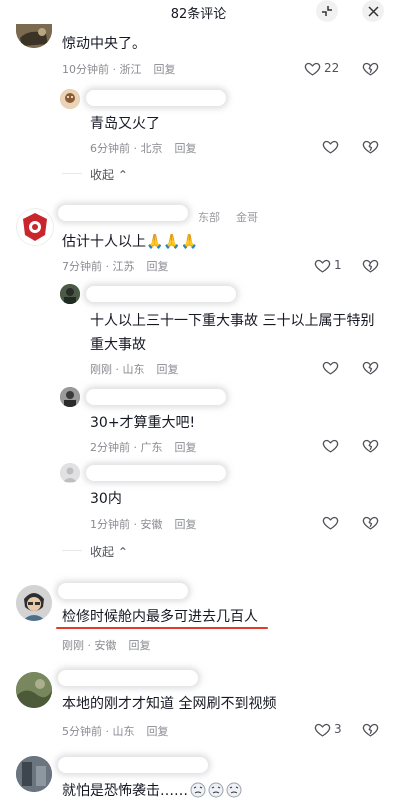  What do you see at coordinates (169, 704) in the screenshot?
I see `comment-text: 本地的刚才才知道 全网刷不到视频` at bounding box center [169, 704].